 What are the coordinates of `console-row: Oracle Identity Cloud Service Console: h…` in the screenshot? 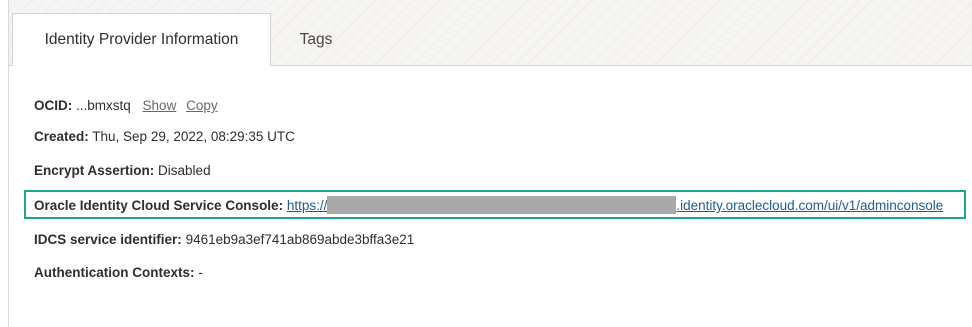 It's located at (488, 205).